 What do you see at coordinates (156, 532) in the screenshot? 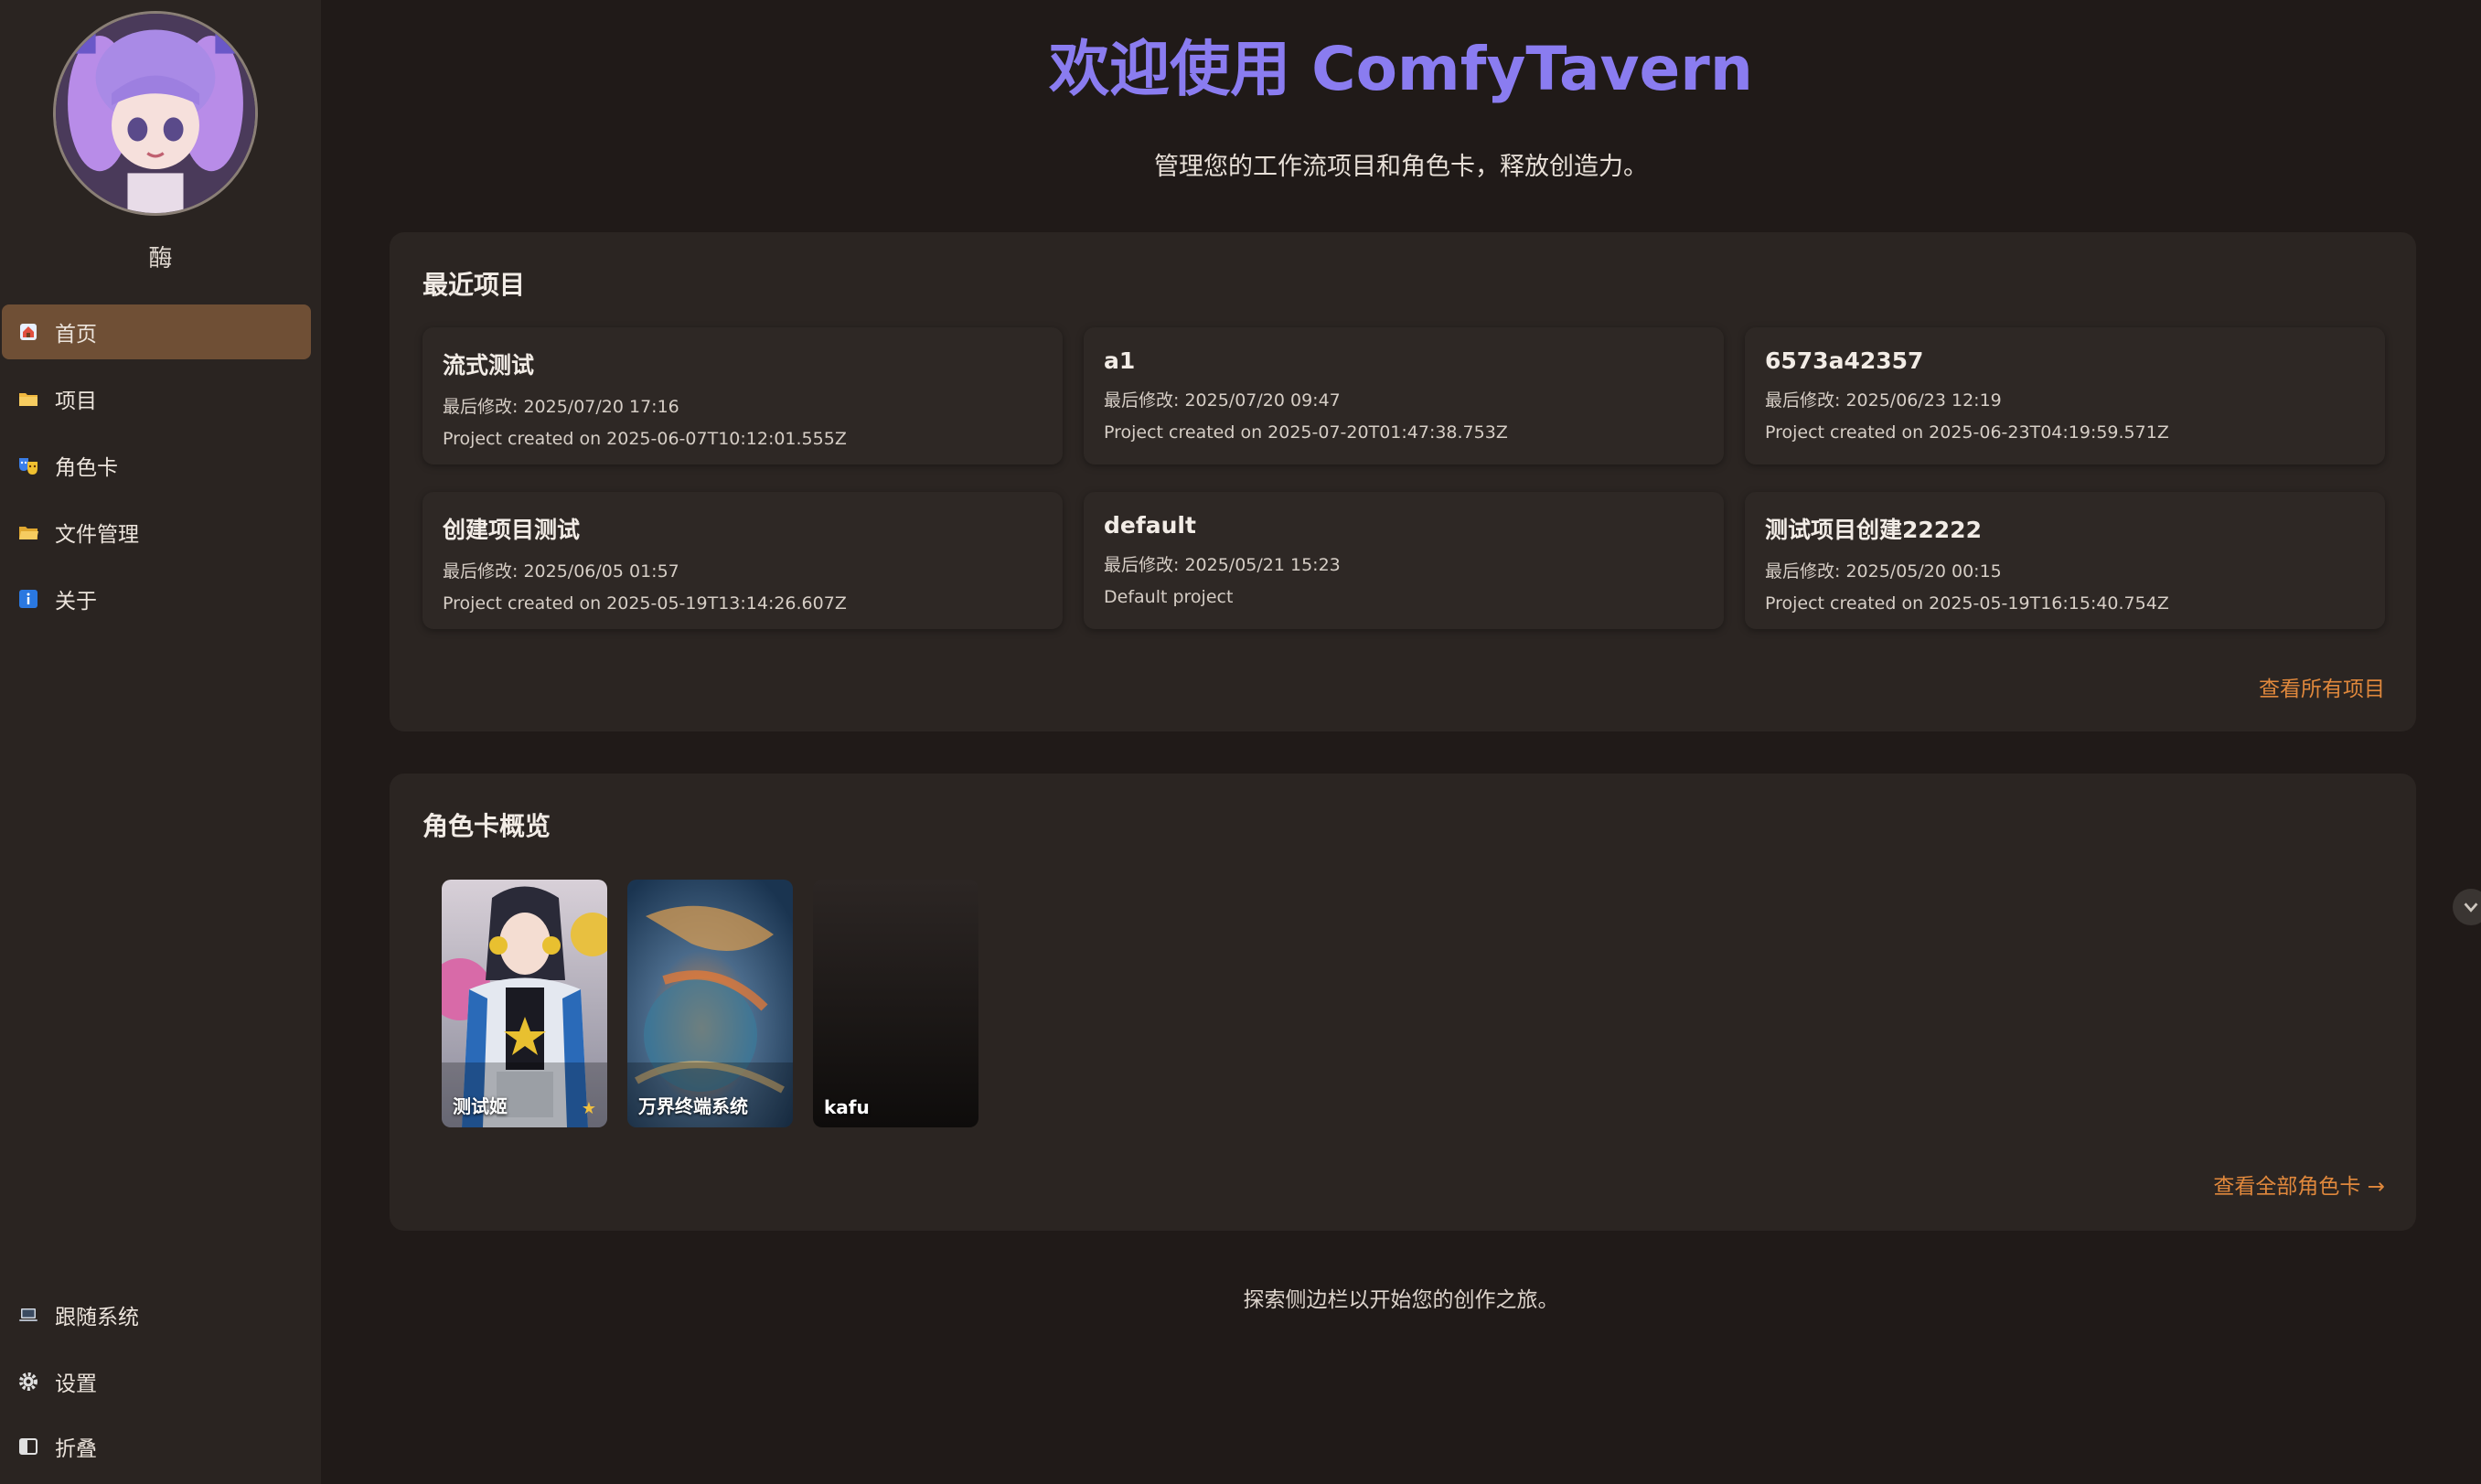
I see `nav-item-file-manager: 文件管理` at bounding box center [156, 532].